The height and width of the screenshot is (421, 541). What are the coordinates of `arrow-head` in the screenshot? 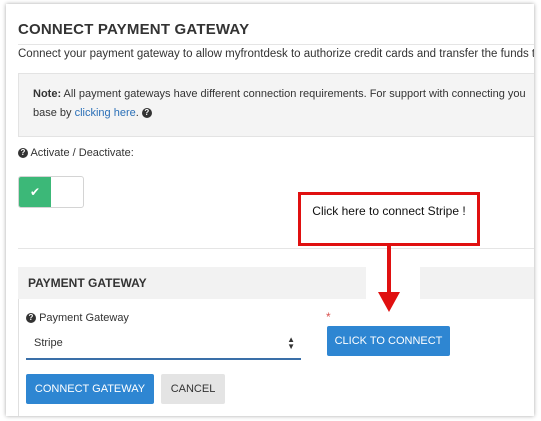 It's located at (389, 302).